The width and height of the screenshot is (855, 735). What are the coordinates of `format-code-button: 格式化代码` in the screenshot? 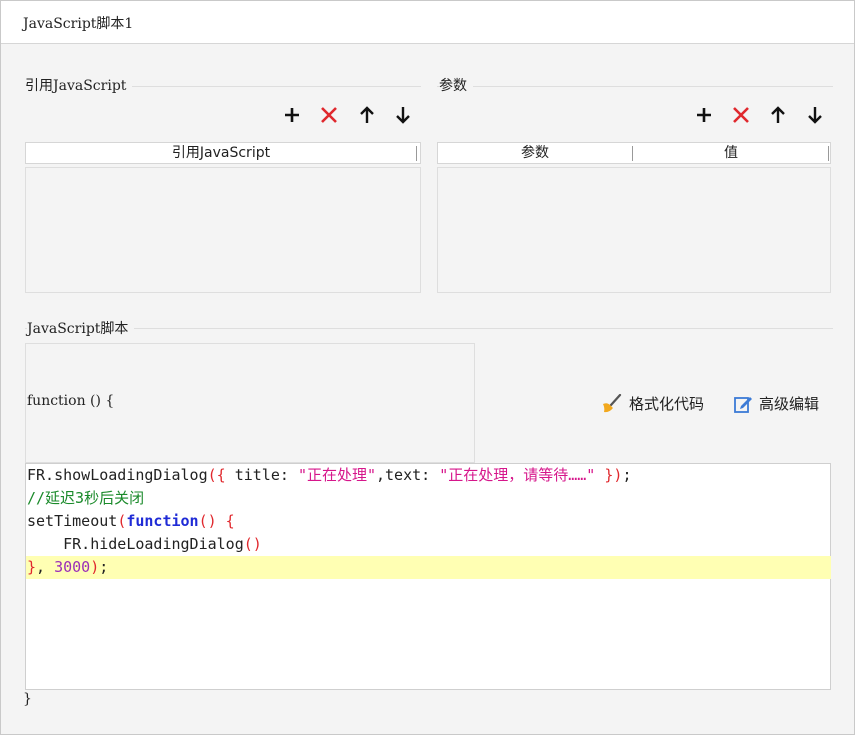 It's located at (652, 403).